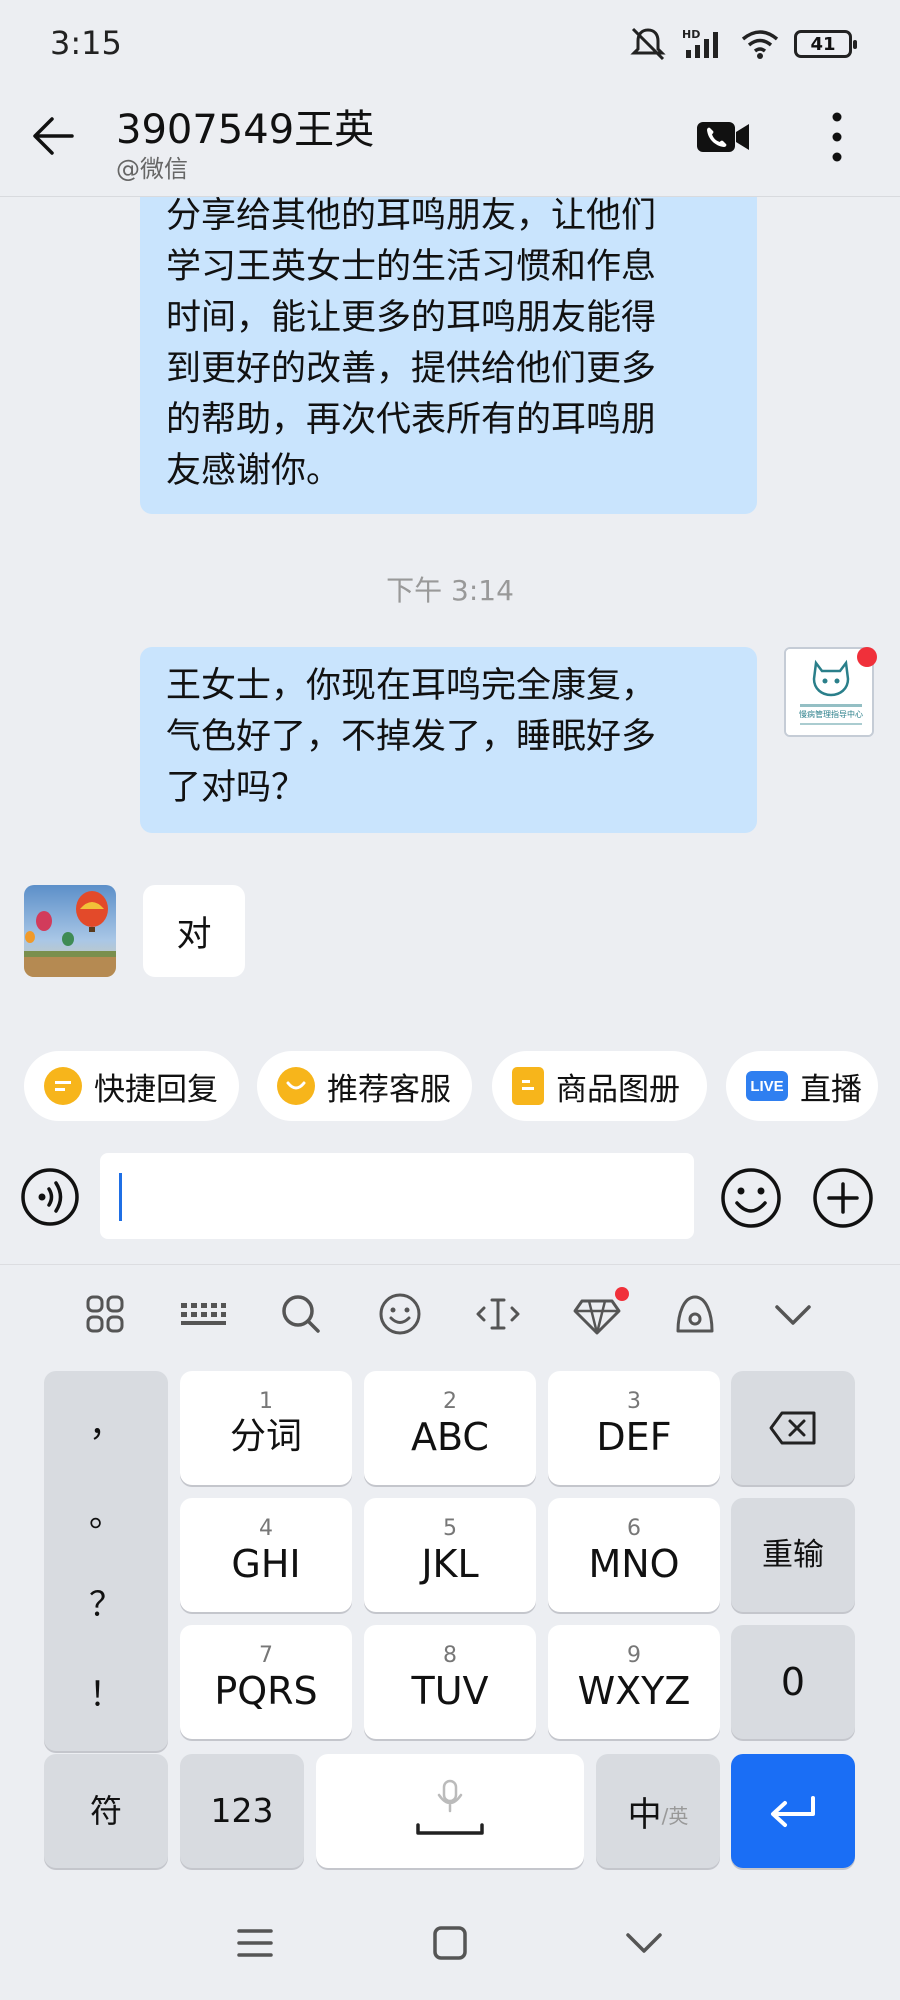  I want to click on key-4: 4 GHI, so click(266, 1555).